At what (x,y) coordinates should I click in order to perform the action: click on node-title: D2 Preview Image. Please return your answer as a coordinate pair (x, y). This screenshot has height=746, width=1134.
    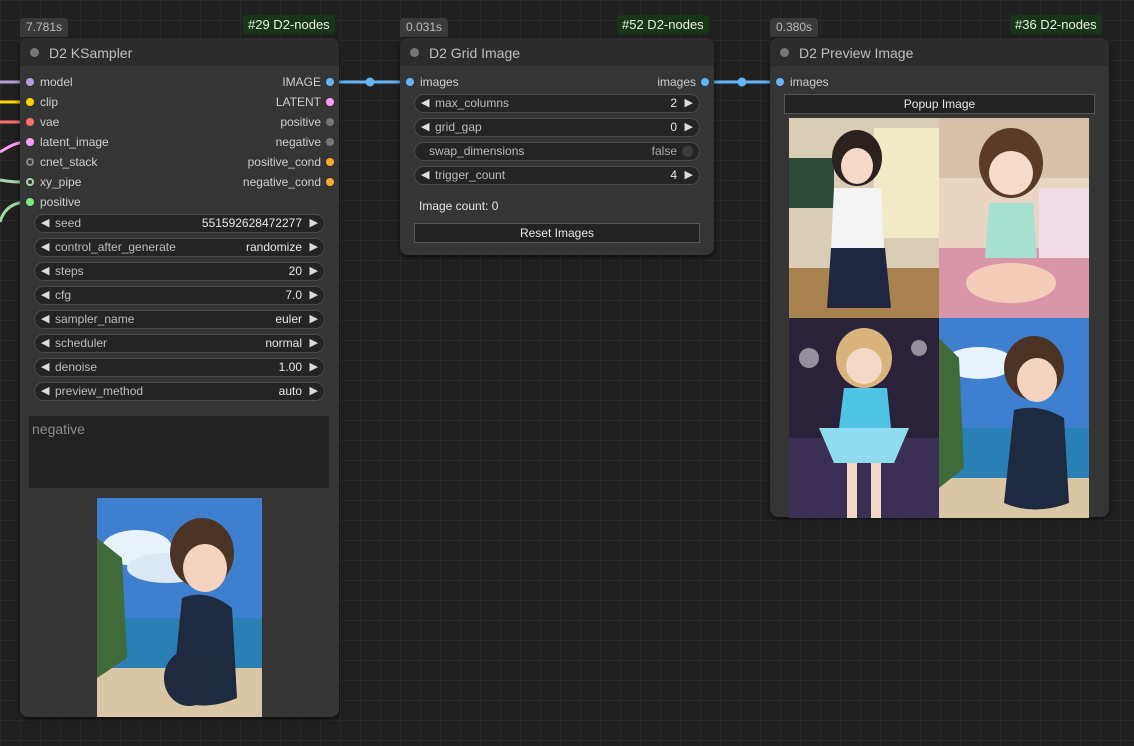
    Looking at the image, I should click on (856, 53).